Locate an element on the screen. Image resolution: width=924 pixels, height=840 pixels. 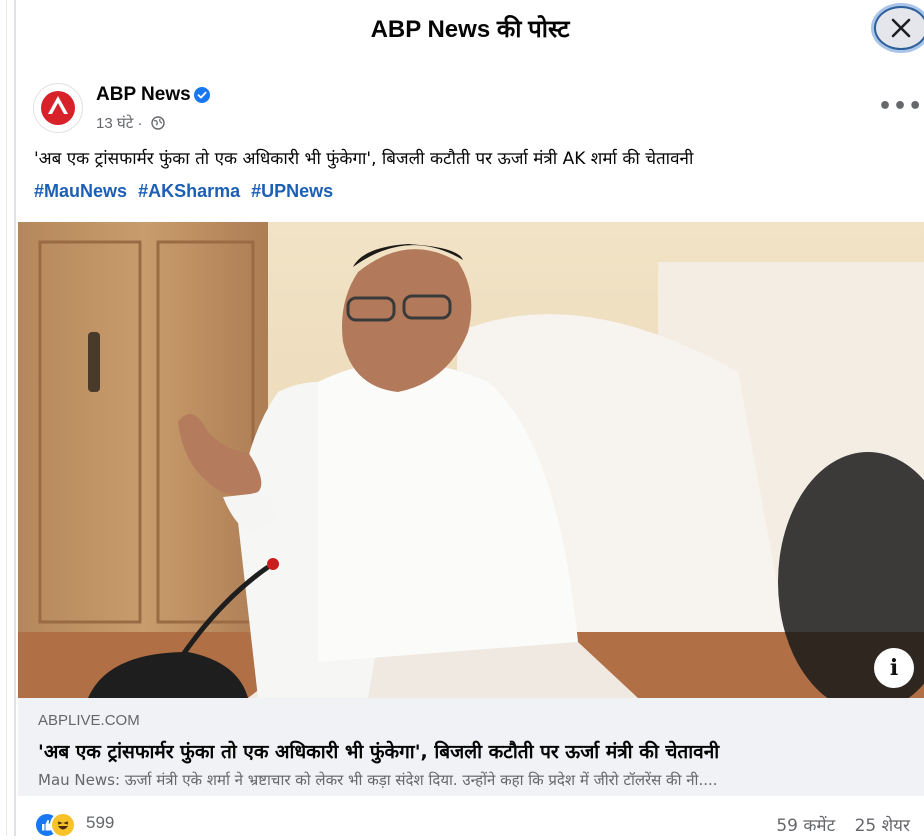
reactions-count: 599 is located at coordinates (100, 822).